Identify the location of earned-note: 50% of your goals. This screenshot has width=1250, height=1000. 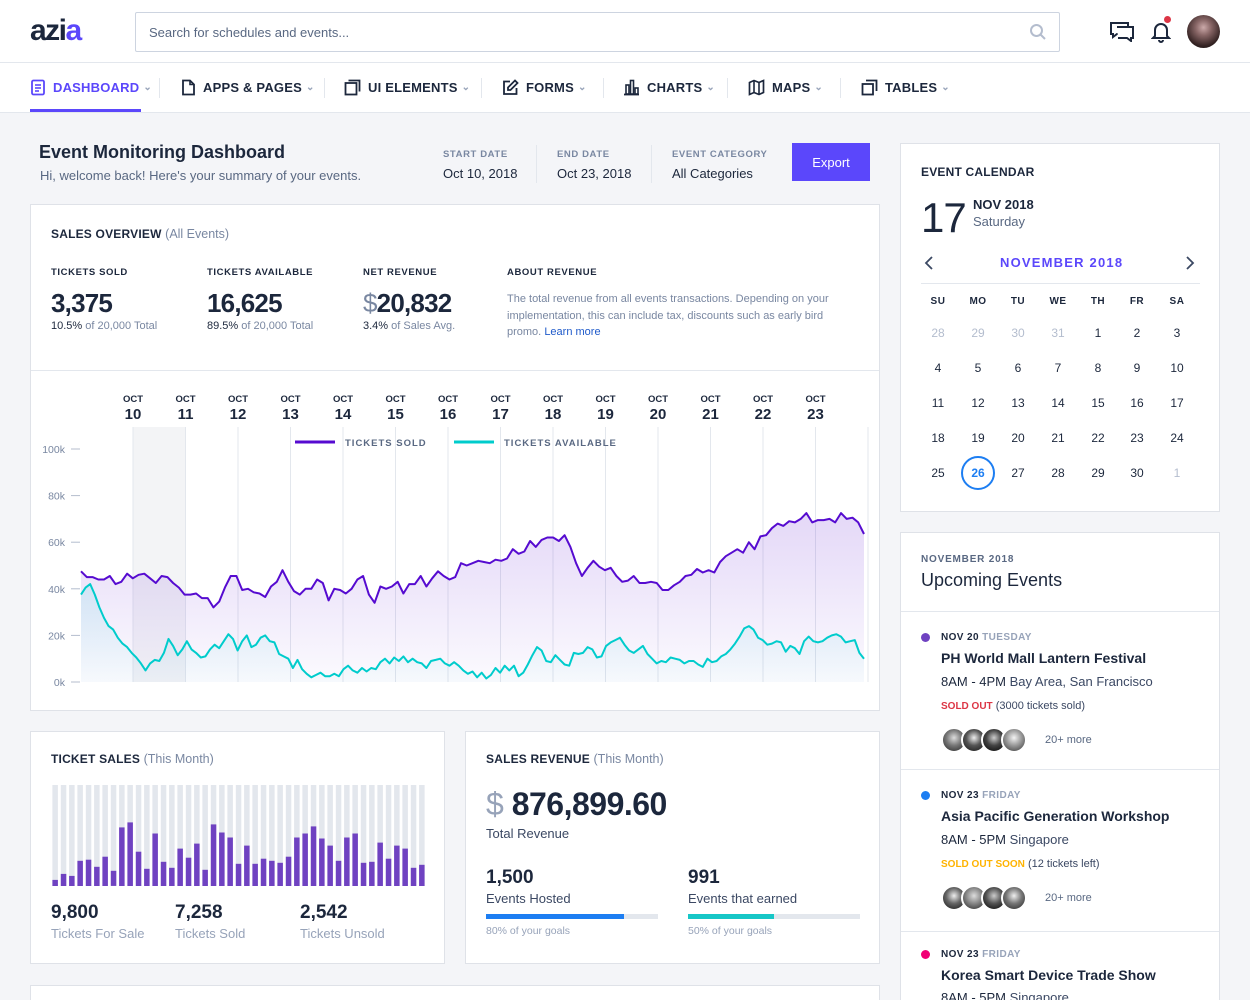
(730, 931).